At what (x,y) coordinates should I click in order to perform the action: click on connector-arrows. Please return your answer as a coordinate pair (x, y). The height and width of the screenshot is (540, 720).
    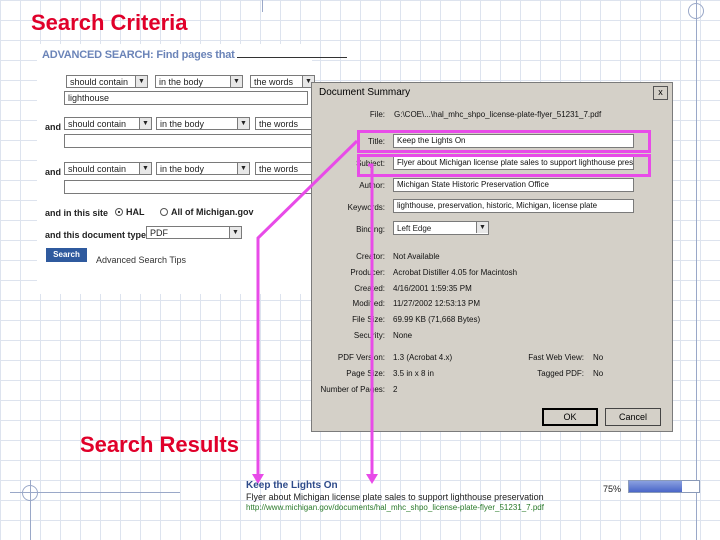
    Looking at the image, I should click on (315, 311).